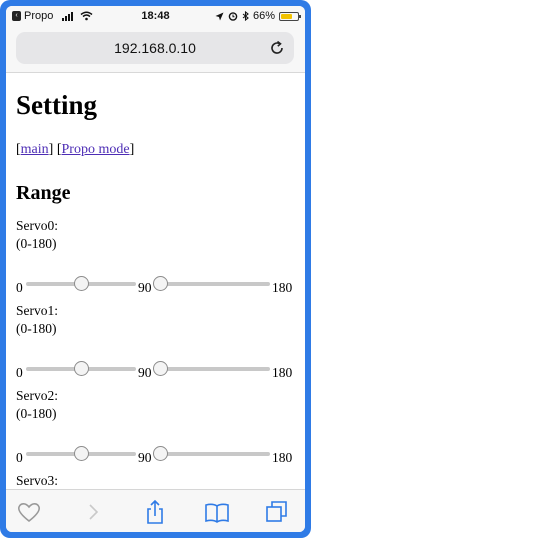  Describe the element at coordinates (43, 193) in the screenshot. I see `section-title: Range` at that location.